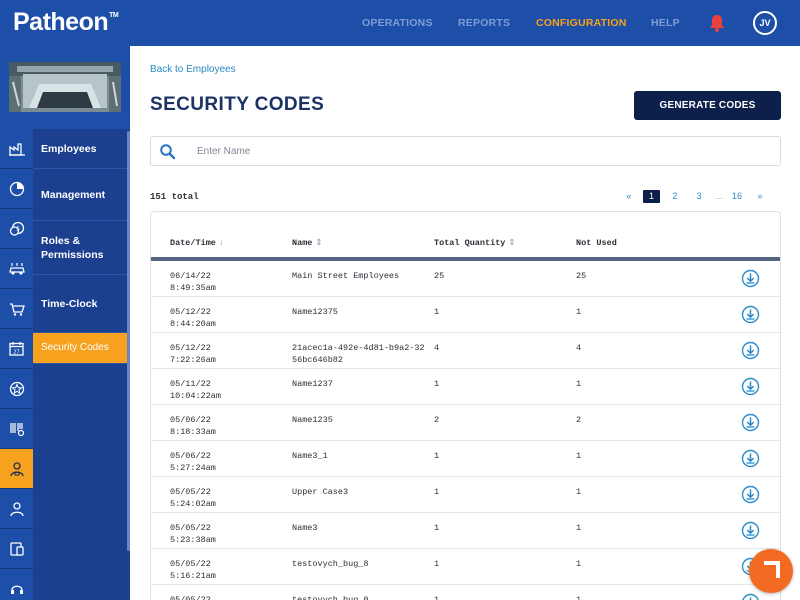  Describe the element at coordinates (312, 420) in the screenshot. I see `cell-name: Name1235` at that location.